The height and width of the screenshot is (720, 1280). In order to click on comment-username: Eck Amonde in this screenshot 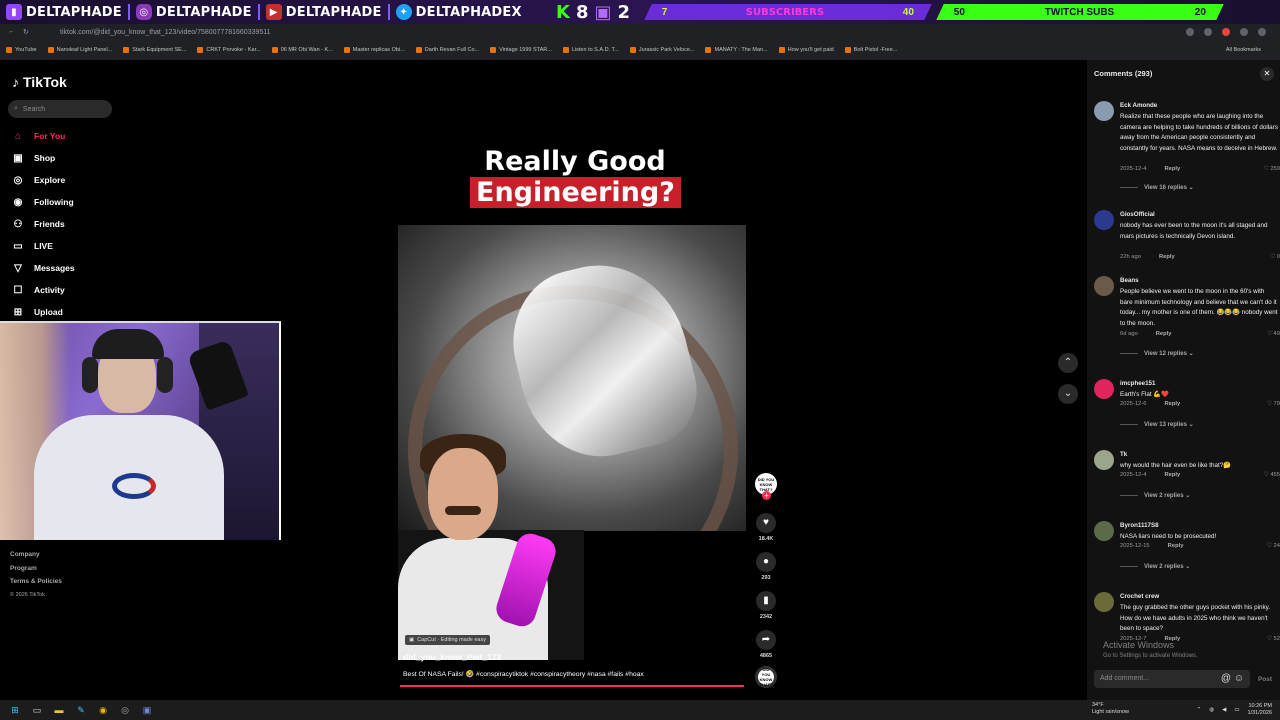, I will do `click(1138, 105)`.